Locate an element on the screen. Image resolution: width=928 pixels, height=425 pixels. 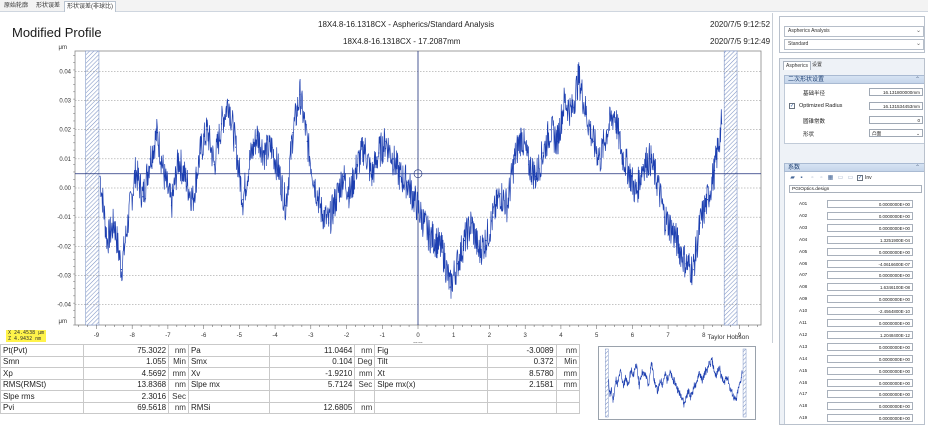
import-icon: ▭ is located at coordinates (840, 178).